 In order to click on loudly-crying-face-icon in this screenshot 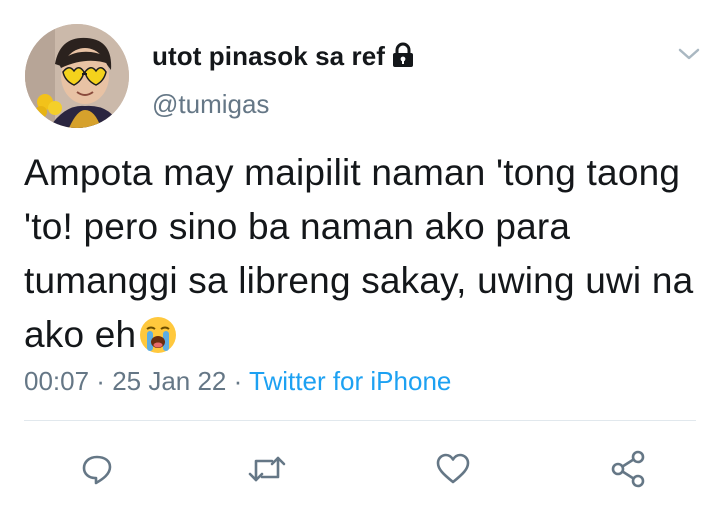, I will do `click(158, 342)`.